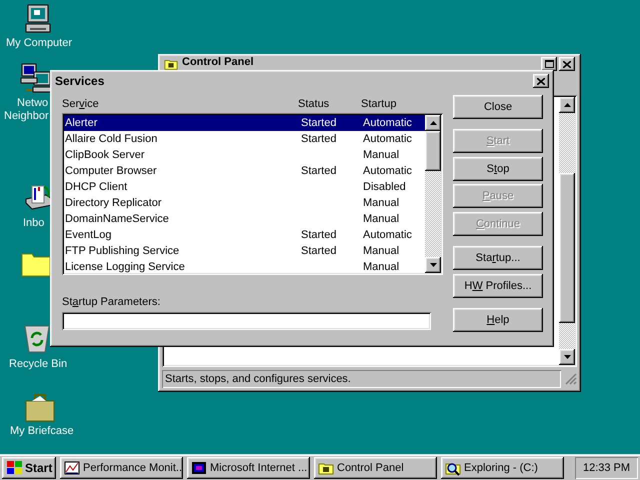 The width and height of the screenshot is (640, 480). I want to click on desktop-icon-label: My Computer, so click(39, 43).